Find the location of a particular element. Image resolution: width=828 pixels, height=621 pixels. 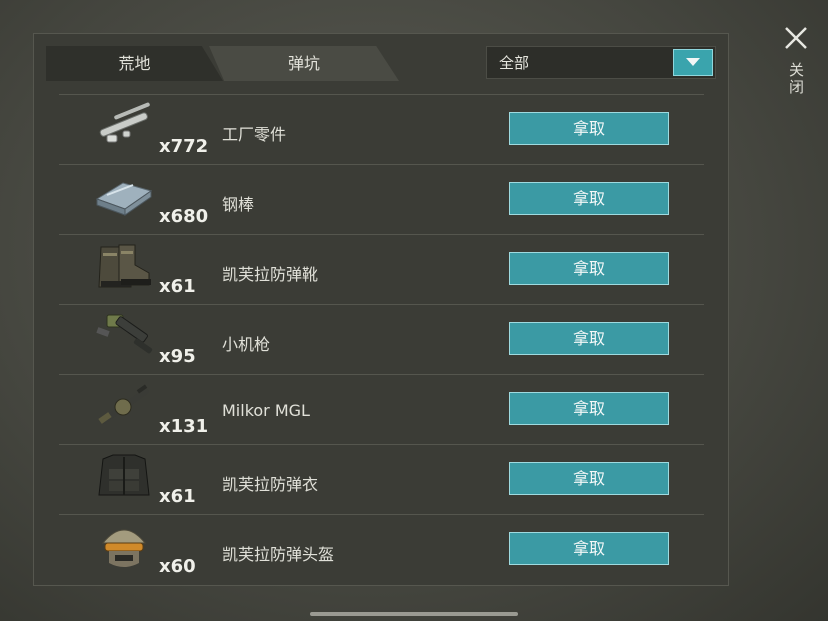

close-icon is located at coordinates (796, 38).